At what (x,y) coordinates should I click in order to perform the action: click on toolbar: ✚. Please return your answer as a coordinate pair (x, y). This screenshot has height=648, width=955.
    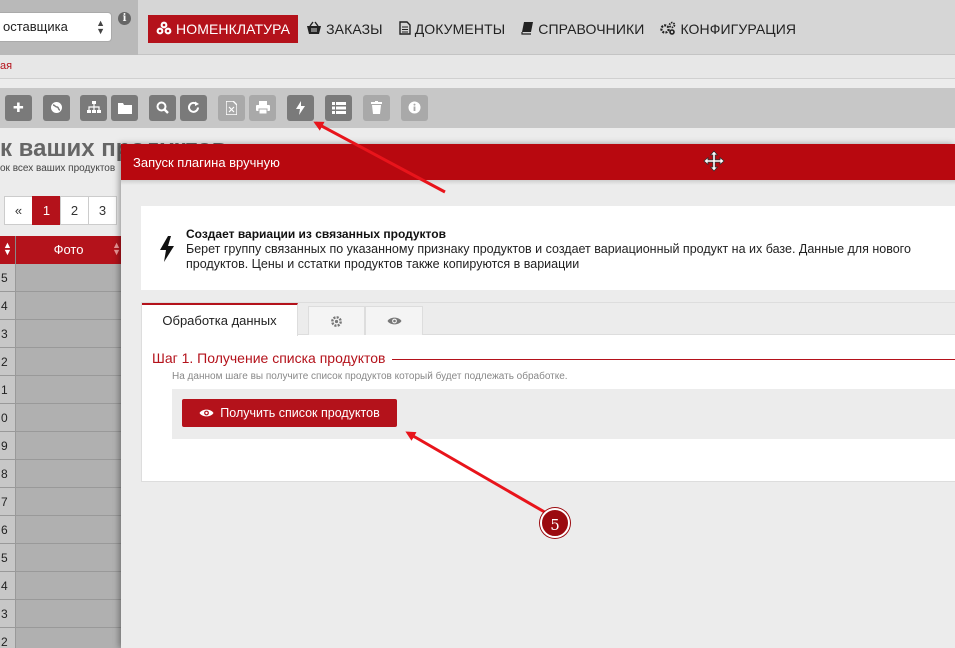
    Looking at the image, I should click on (477, 108).